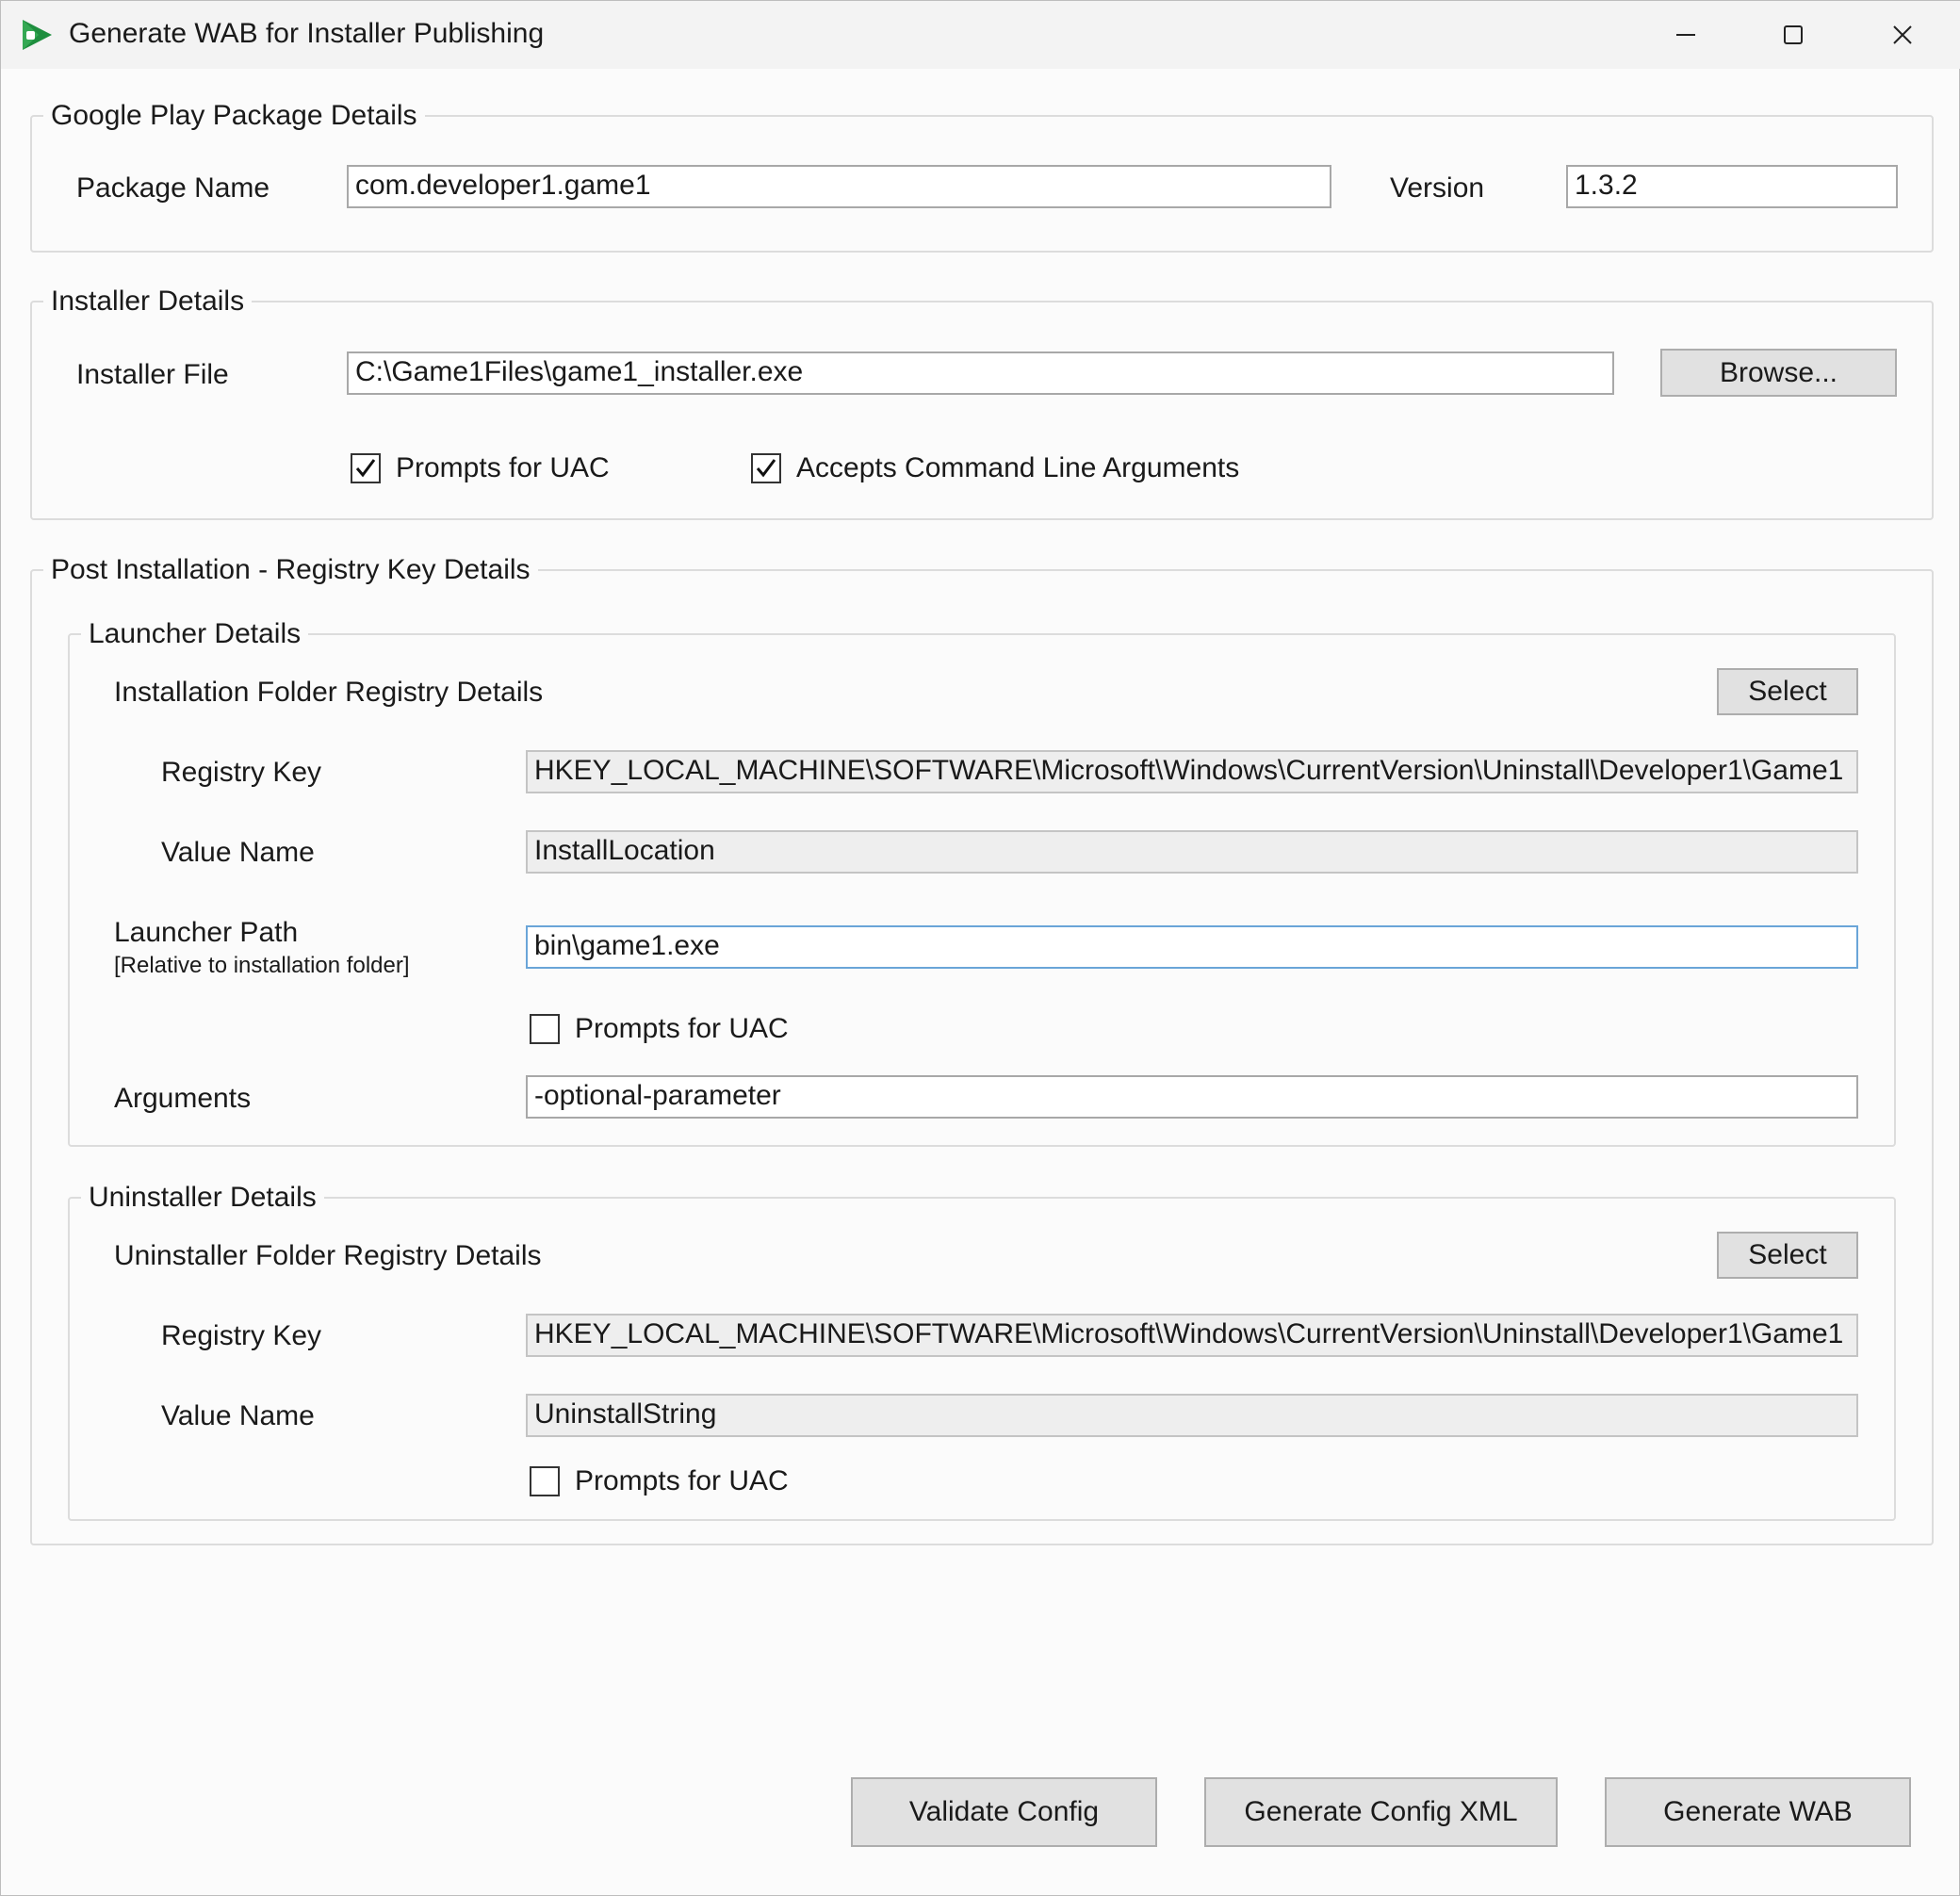 This screenshot has height=1896, width=1960. I want to click on uninstaller-value-name-field: UninstallString, so click(1192, 1416).